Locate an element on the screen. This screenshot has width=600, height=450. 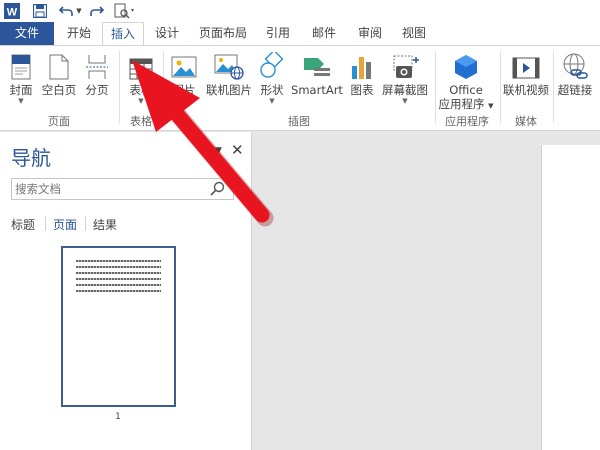
chart-label: 图表 is located at coordinates (362, 90).